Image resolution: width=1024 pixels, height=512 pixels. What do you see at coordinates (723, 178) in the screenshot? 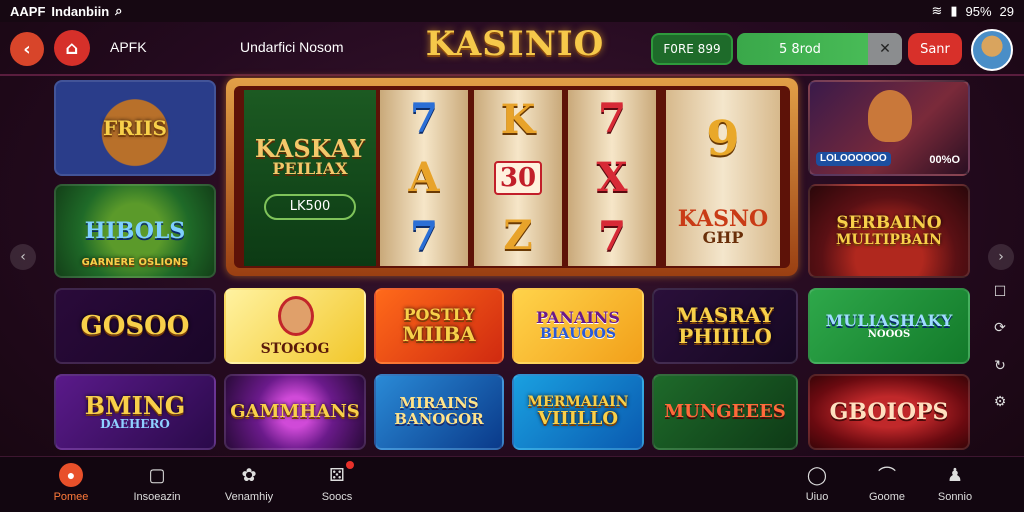
I see `slot-brand-panel: 9 KASNO GHP` at bounding box center [723, 178].